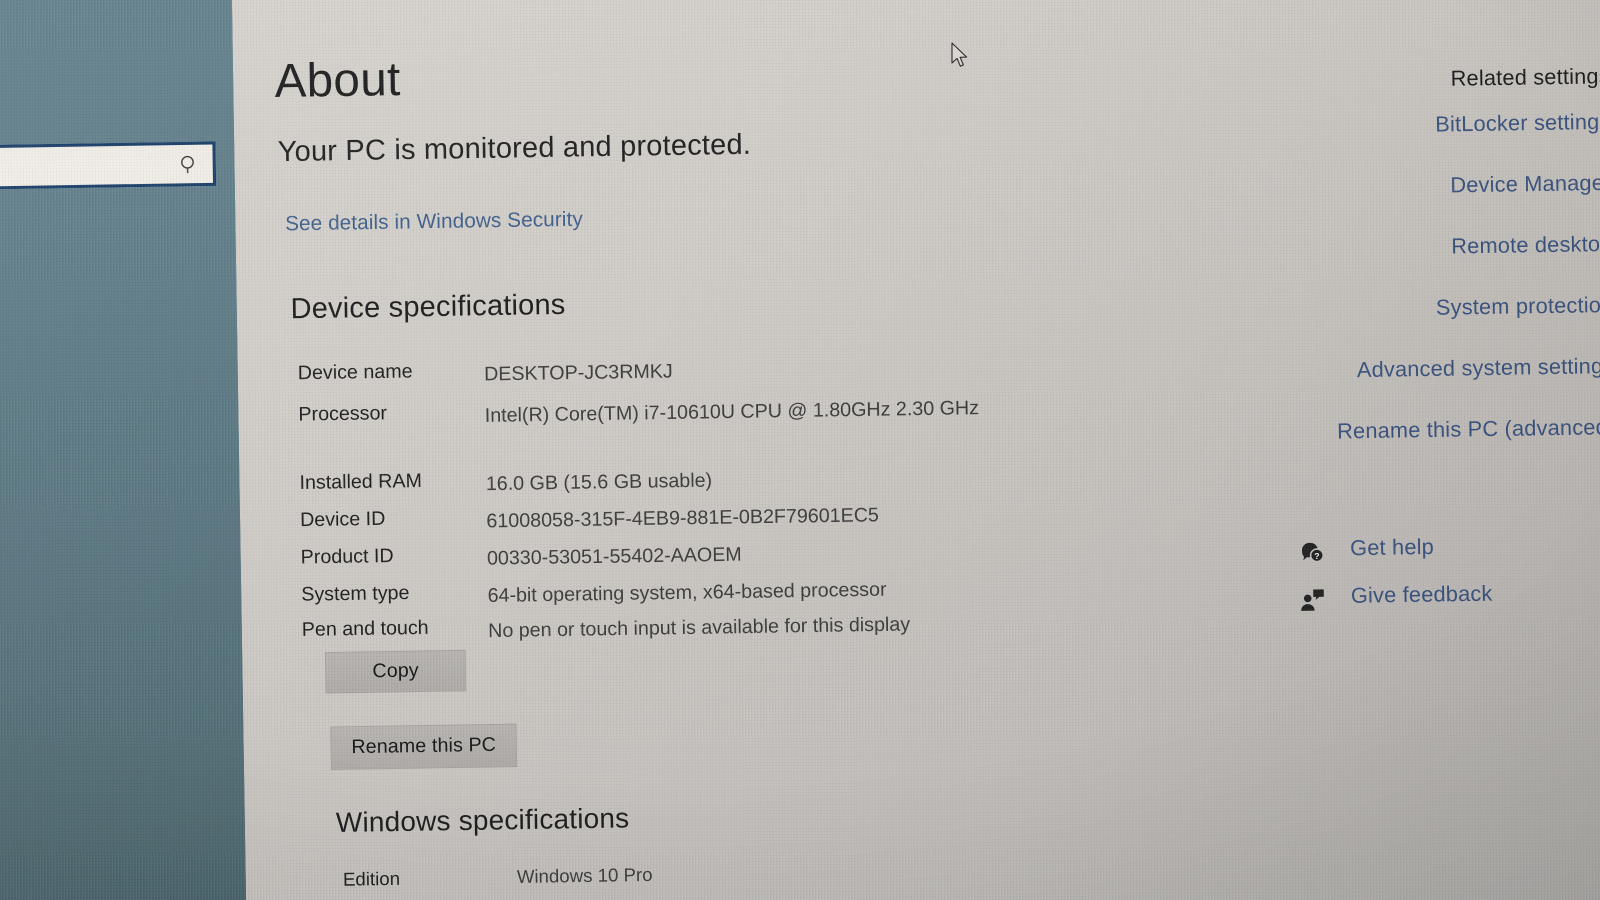 Image resolution: width=1600 pixels, height=900 pixels. I want to click on search-box, so click(108, 166).